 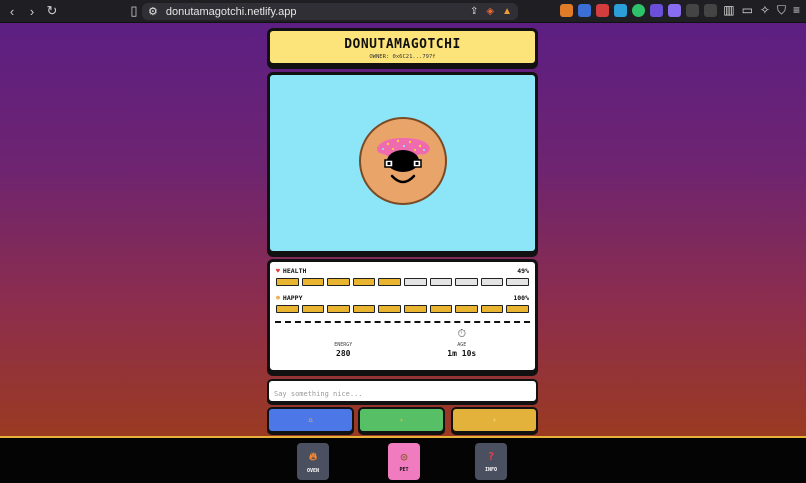 I want to click on forward-icon: ›, so click(x=32, y=11).